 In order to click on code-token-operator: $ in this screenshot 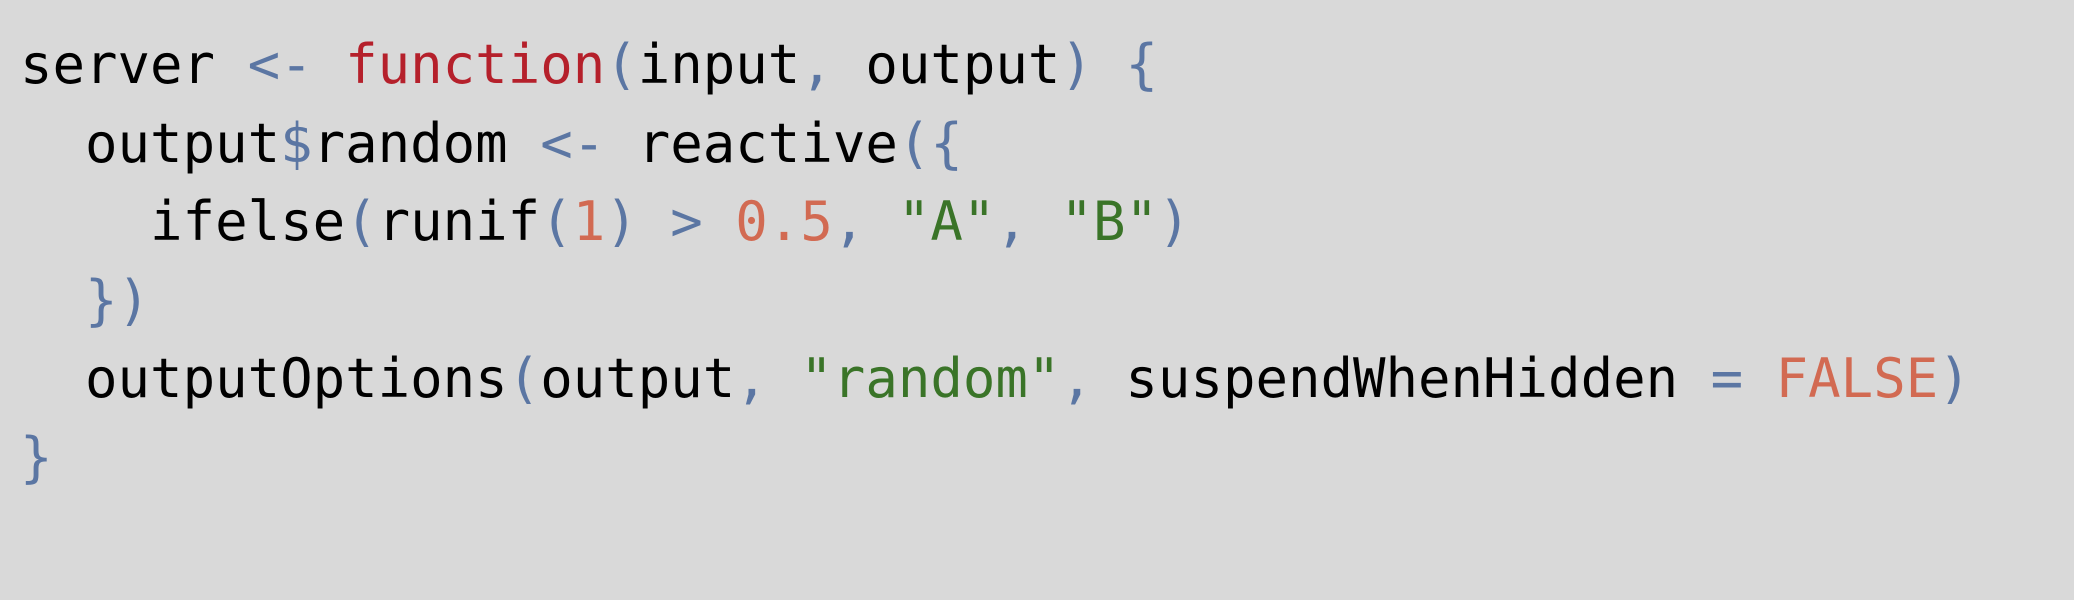, I will do `click(296, 143)`.